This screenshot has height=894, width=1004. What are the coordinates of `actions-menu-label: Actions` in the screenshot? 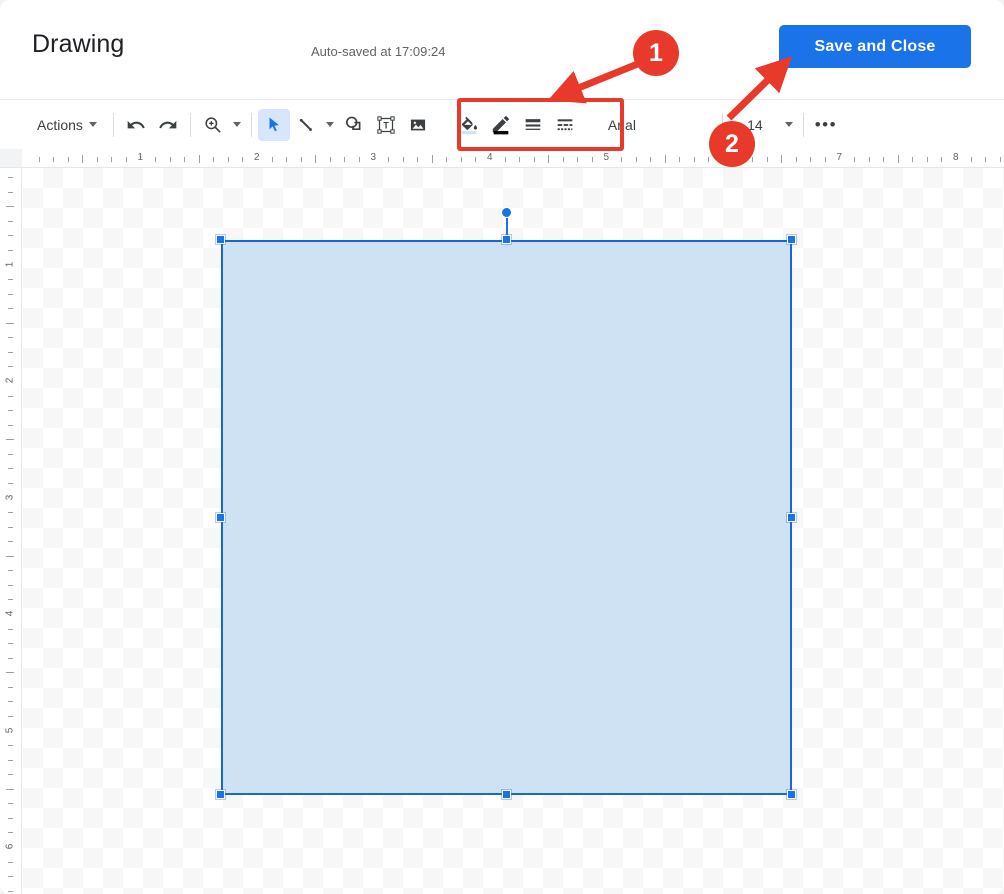 It's located at (60, 124).